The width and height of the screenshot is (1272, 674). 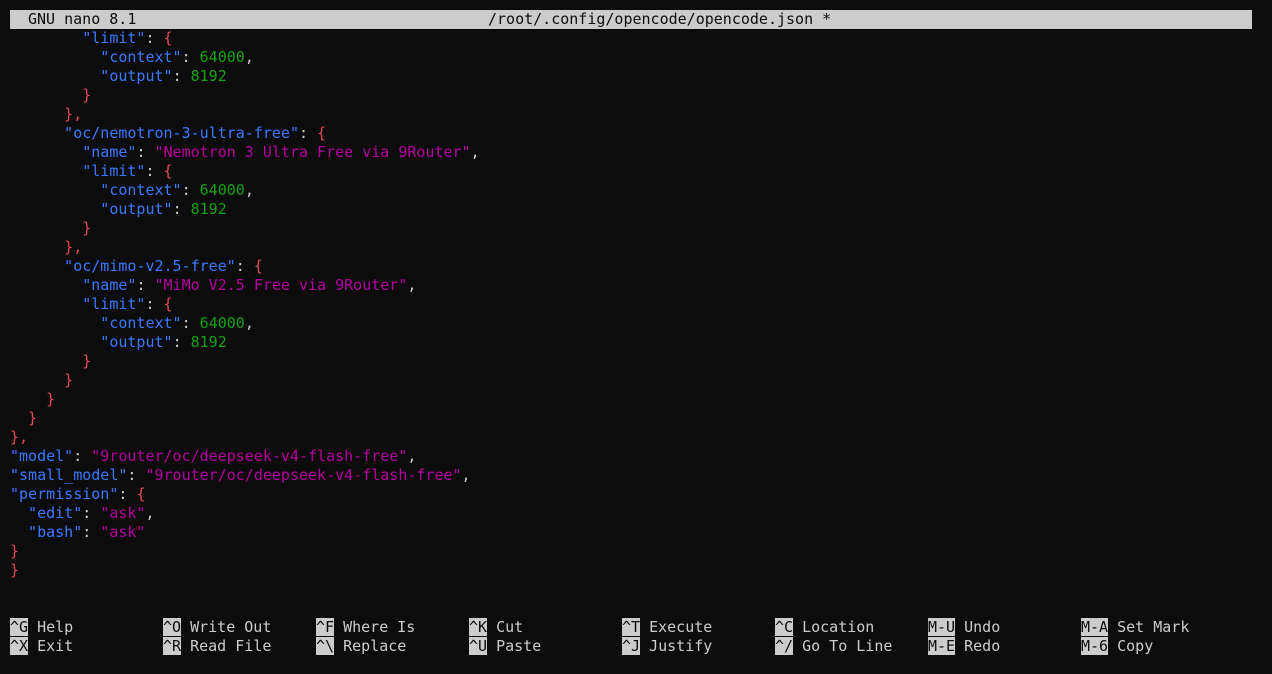 What do you see at coordinates (91, 342) in the screenshot?
I see `code-token: "output"` at bounding box center [91, 342].